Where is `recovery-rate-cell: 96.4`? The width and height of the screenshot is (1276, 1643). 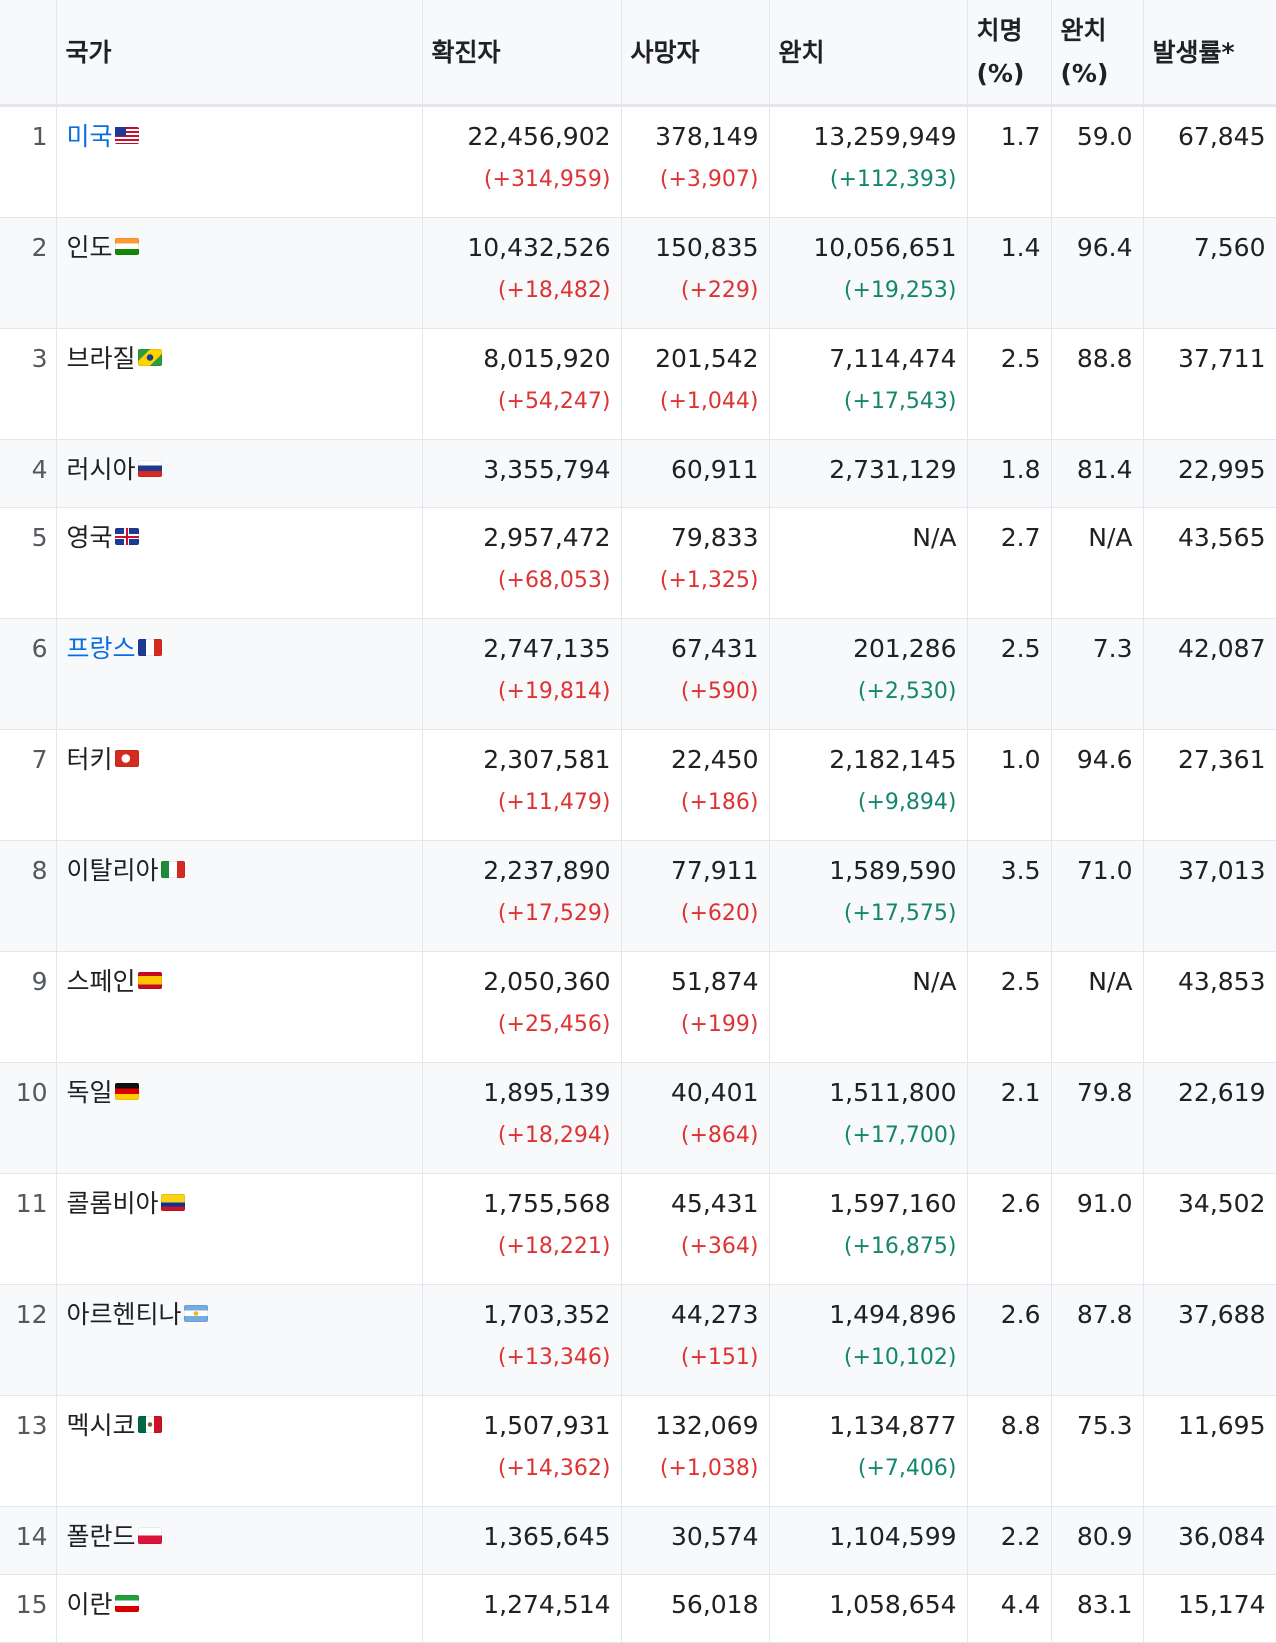
recovery-rate-cell: 96.4 is located at coordinates (1097, 273).